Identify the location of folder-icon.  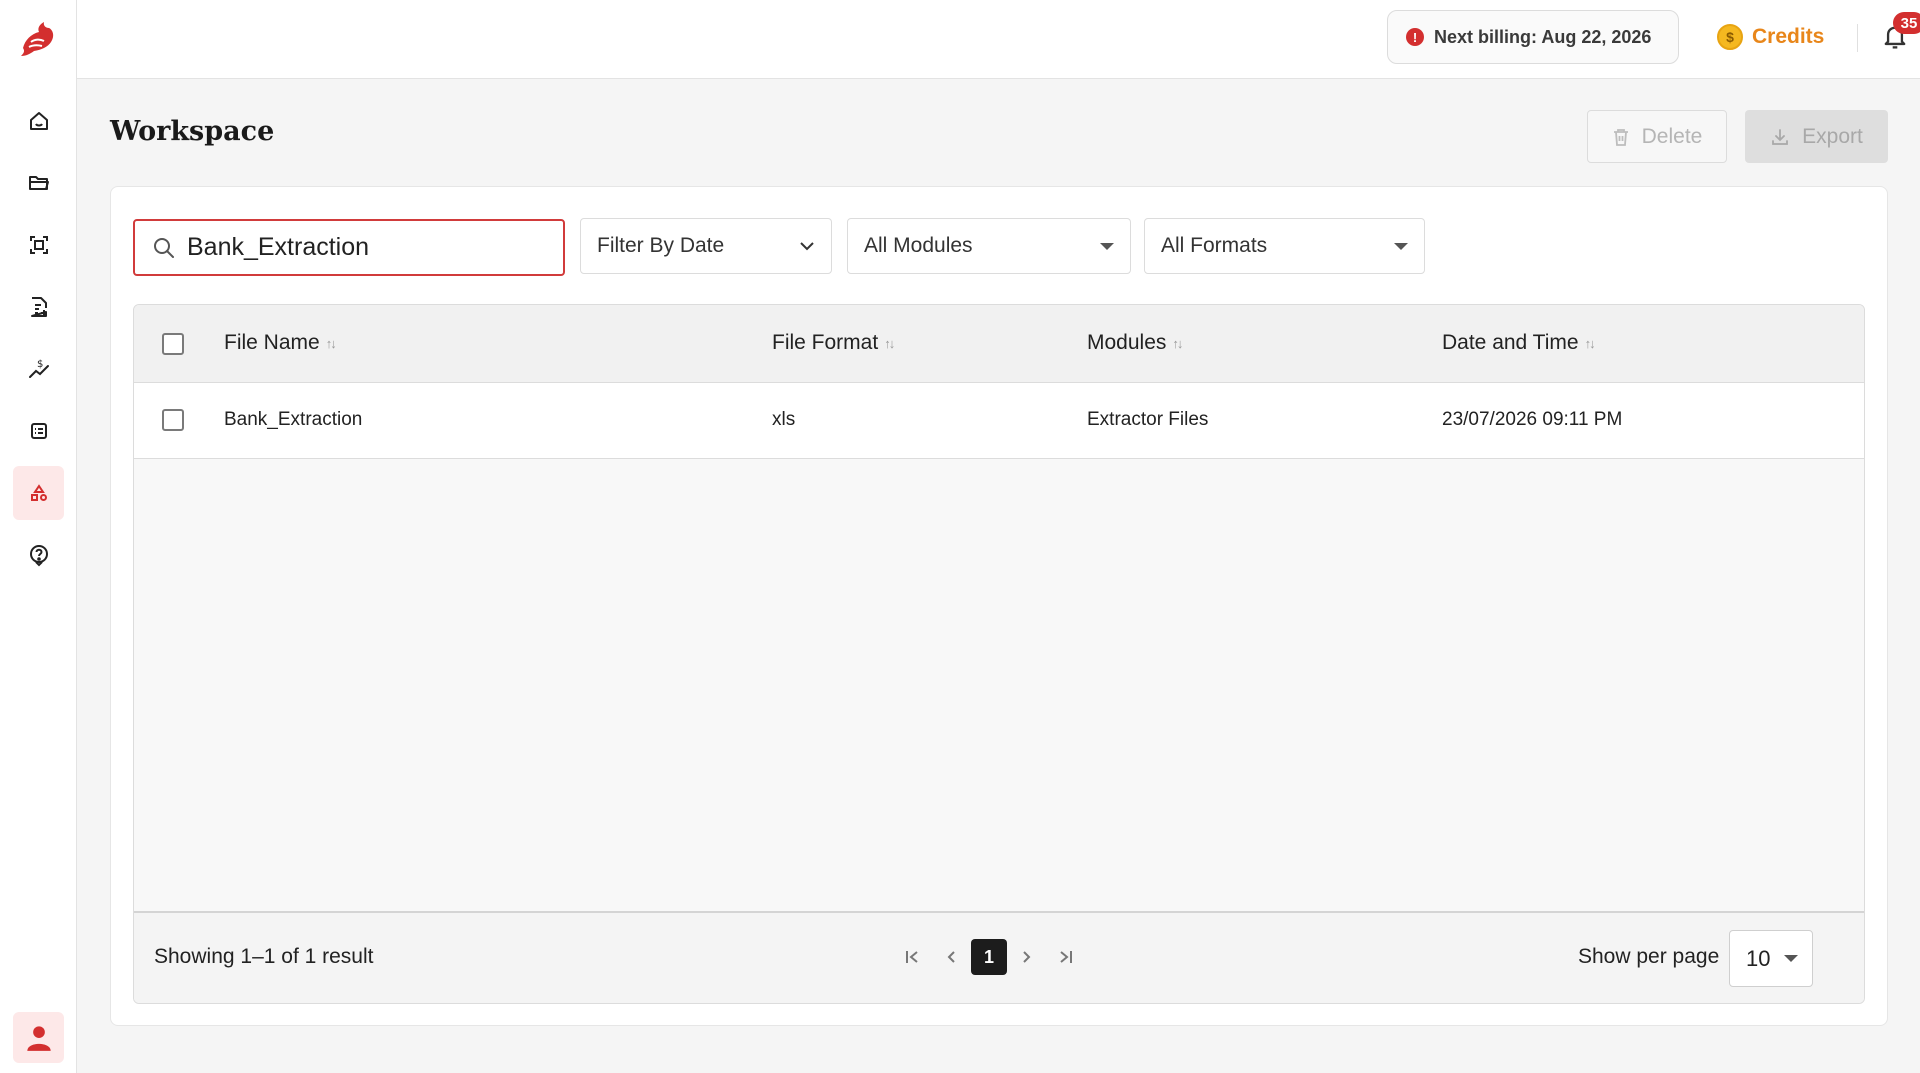
(38, 183).